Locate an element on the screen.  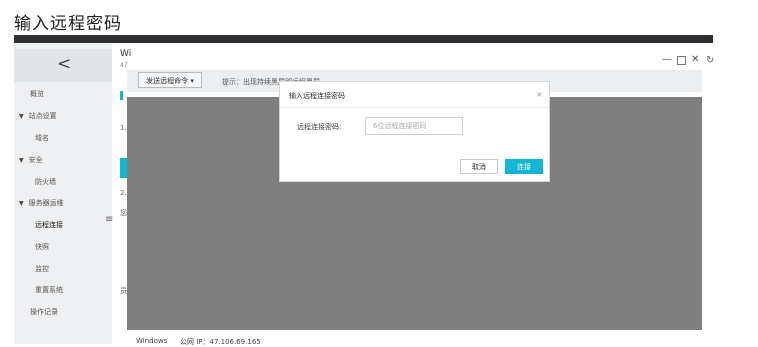
step-number: 2. is located at coordinates (123, 193).